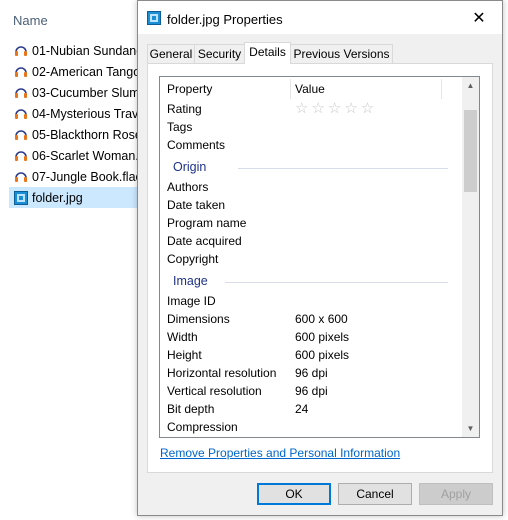 The width and height of the screenshot is (508, 520). Describe the element at coordinates (189, 167) in the screenshot. I see `group-header-origin: Origin` at that location.